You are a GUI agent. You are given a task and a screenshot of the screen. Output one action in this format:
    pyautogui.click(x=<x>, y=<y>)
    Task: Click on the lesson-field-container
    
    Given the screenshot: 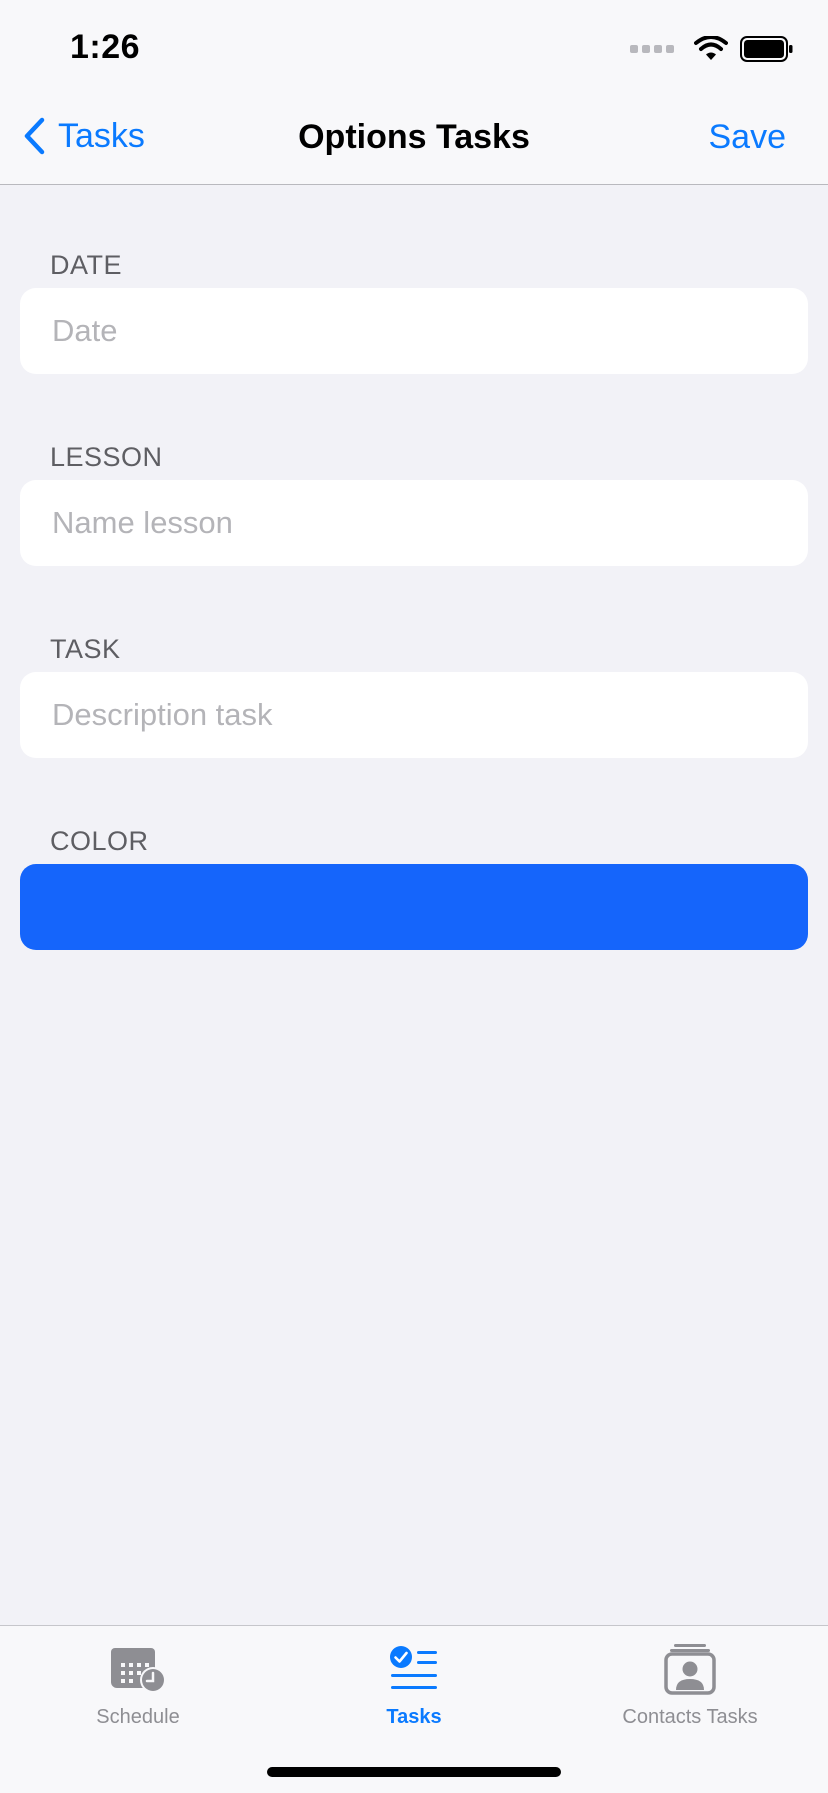 What is the action you would take?
    pyautogui.click(x=414, y=523)
    